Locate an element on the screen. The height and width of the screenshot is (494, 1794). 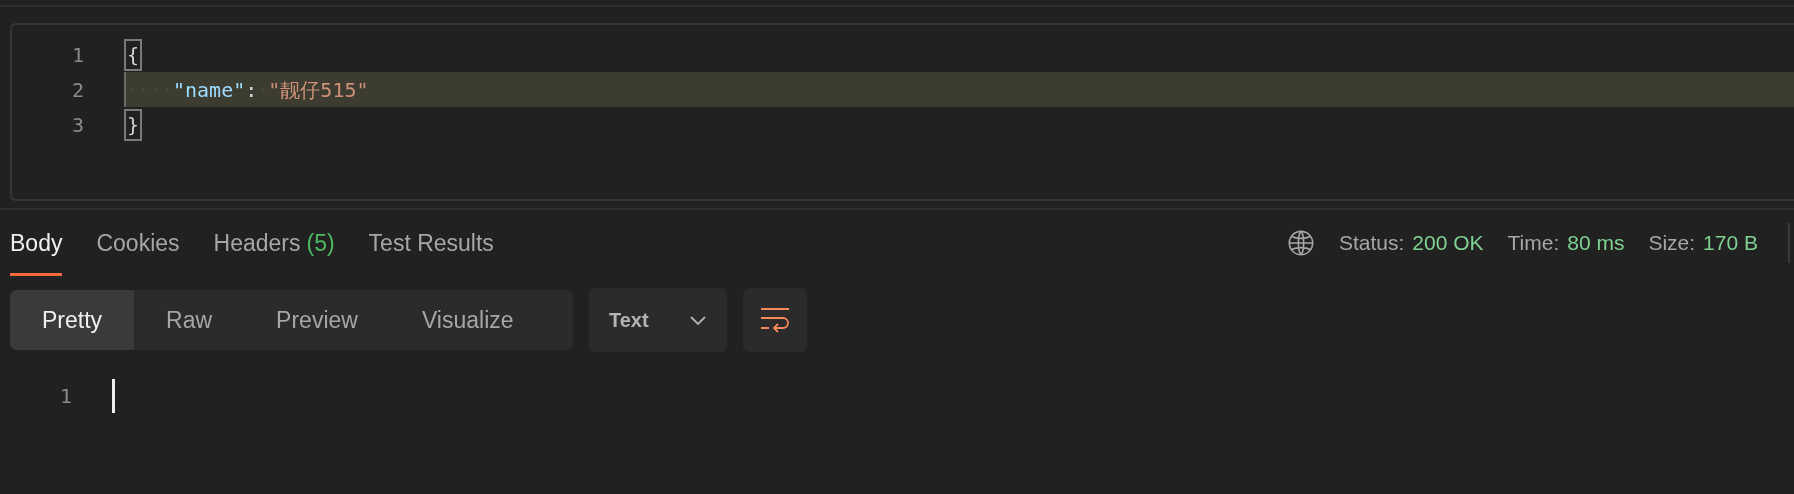
status-value: 200 OK is located at coordinates (1448, 243).